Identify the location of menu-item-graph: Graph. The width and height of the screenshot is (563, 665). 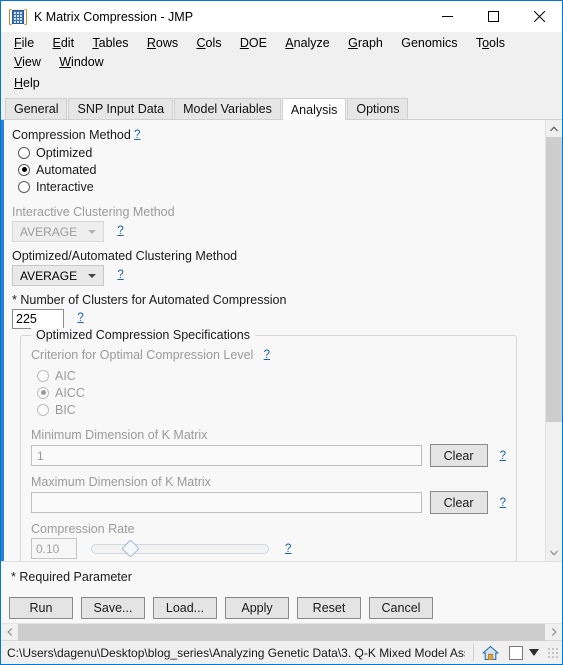
(366, 43).